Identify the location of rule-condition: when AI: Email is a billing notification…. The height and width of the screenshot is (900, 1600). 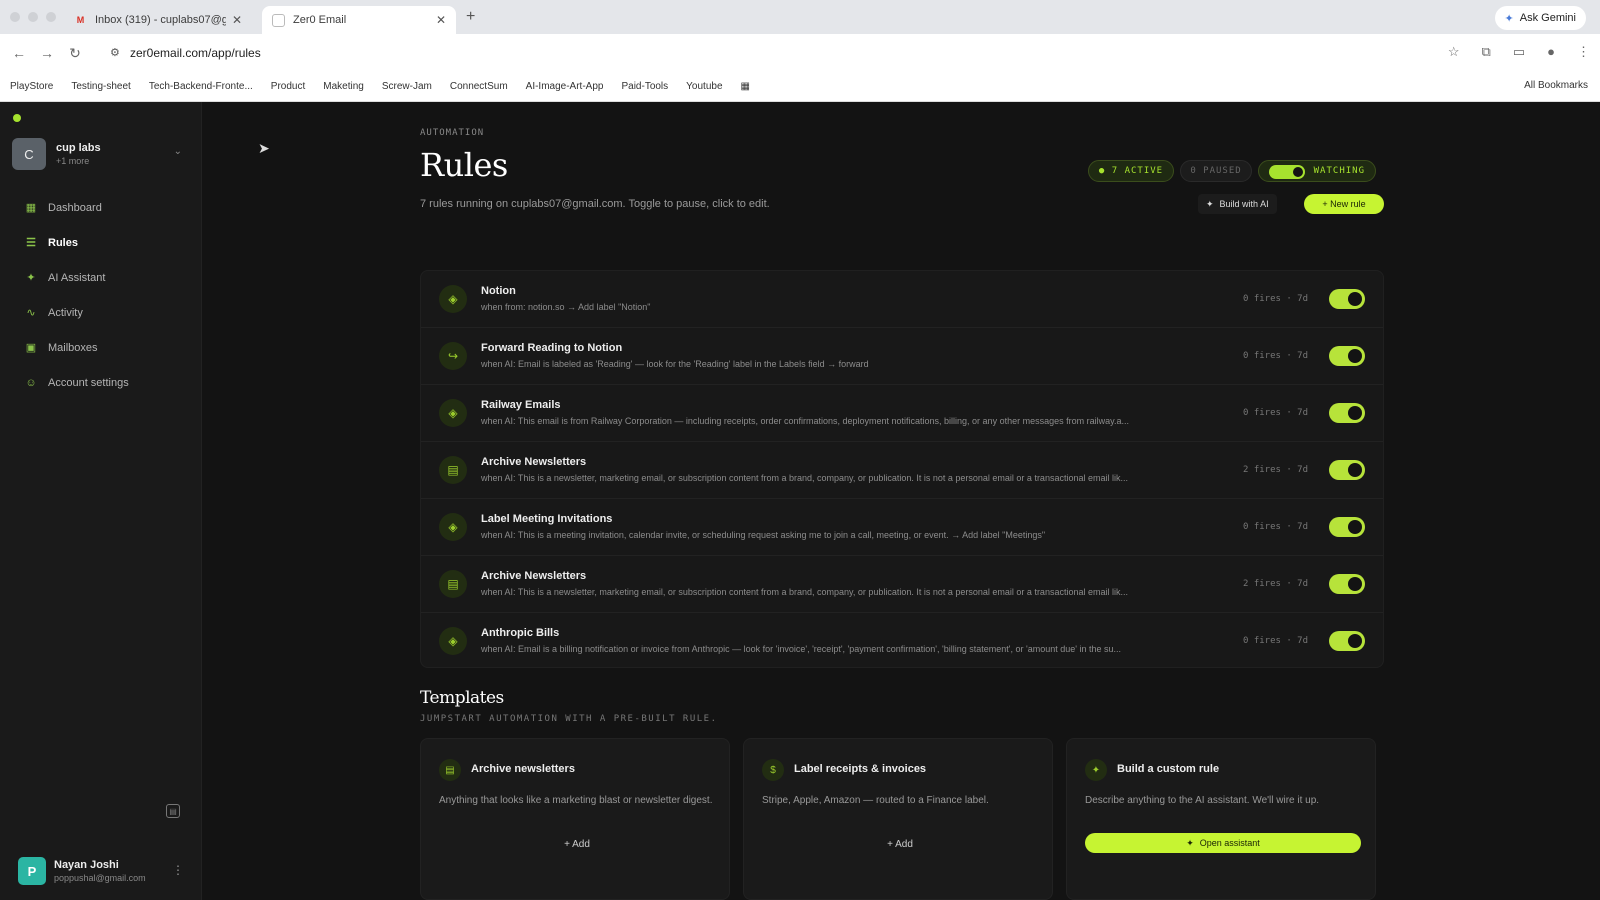
(801, 649).